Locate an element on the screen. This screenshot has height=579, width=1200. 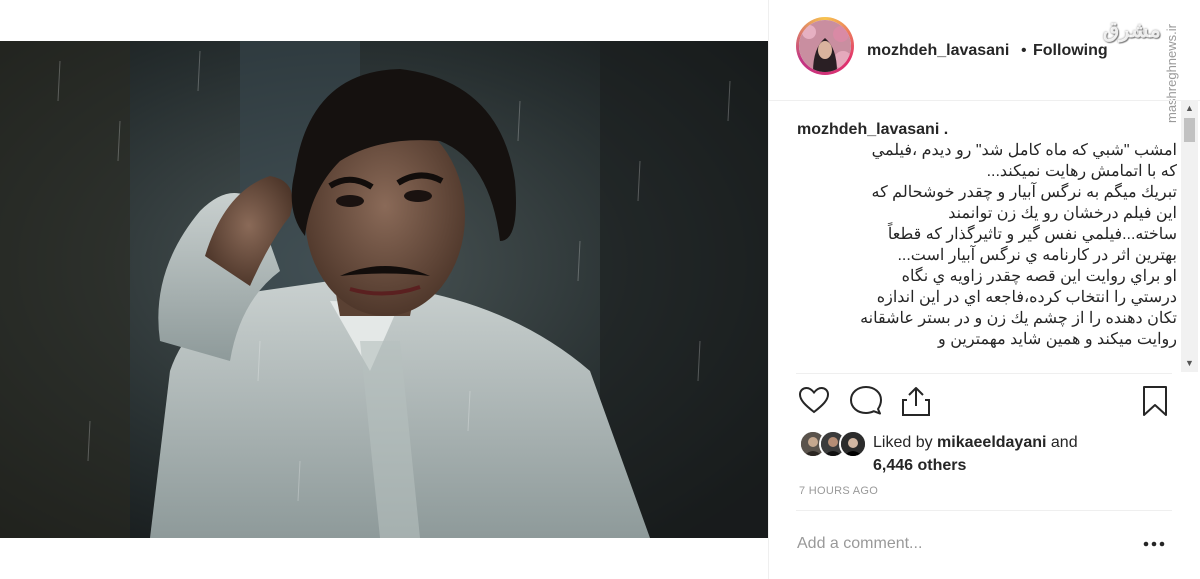
comment-input is located at coordinates (962, 544).